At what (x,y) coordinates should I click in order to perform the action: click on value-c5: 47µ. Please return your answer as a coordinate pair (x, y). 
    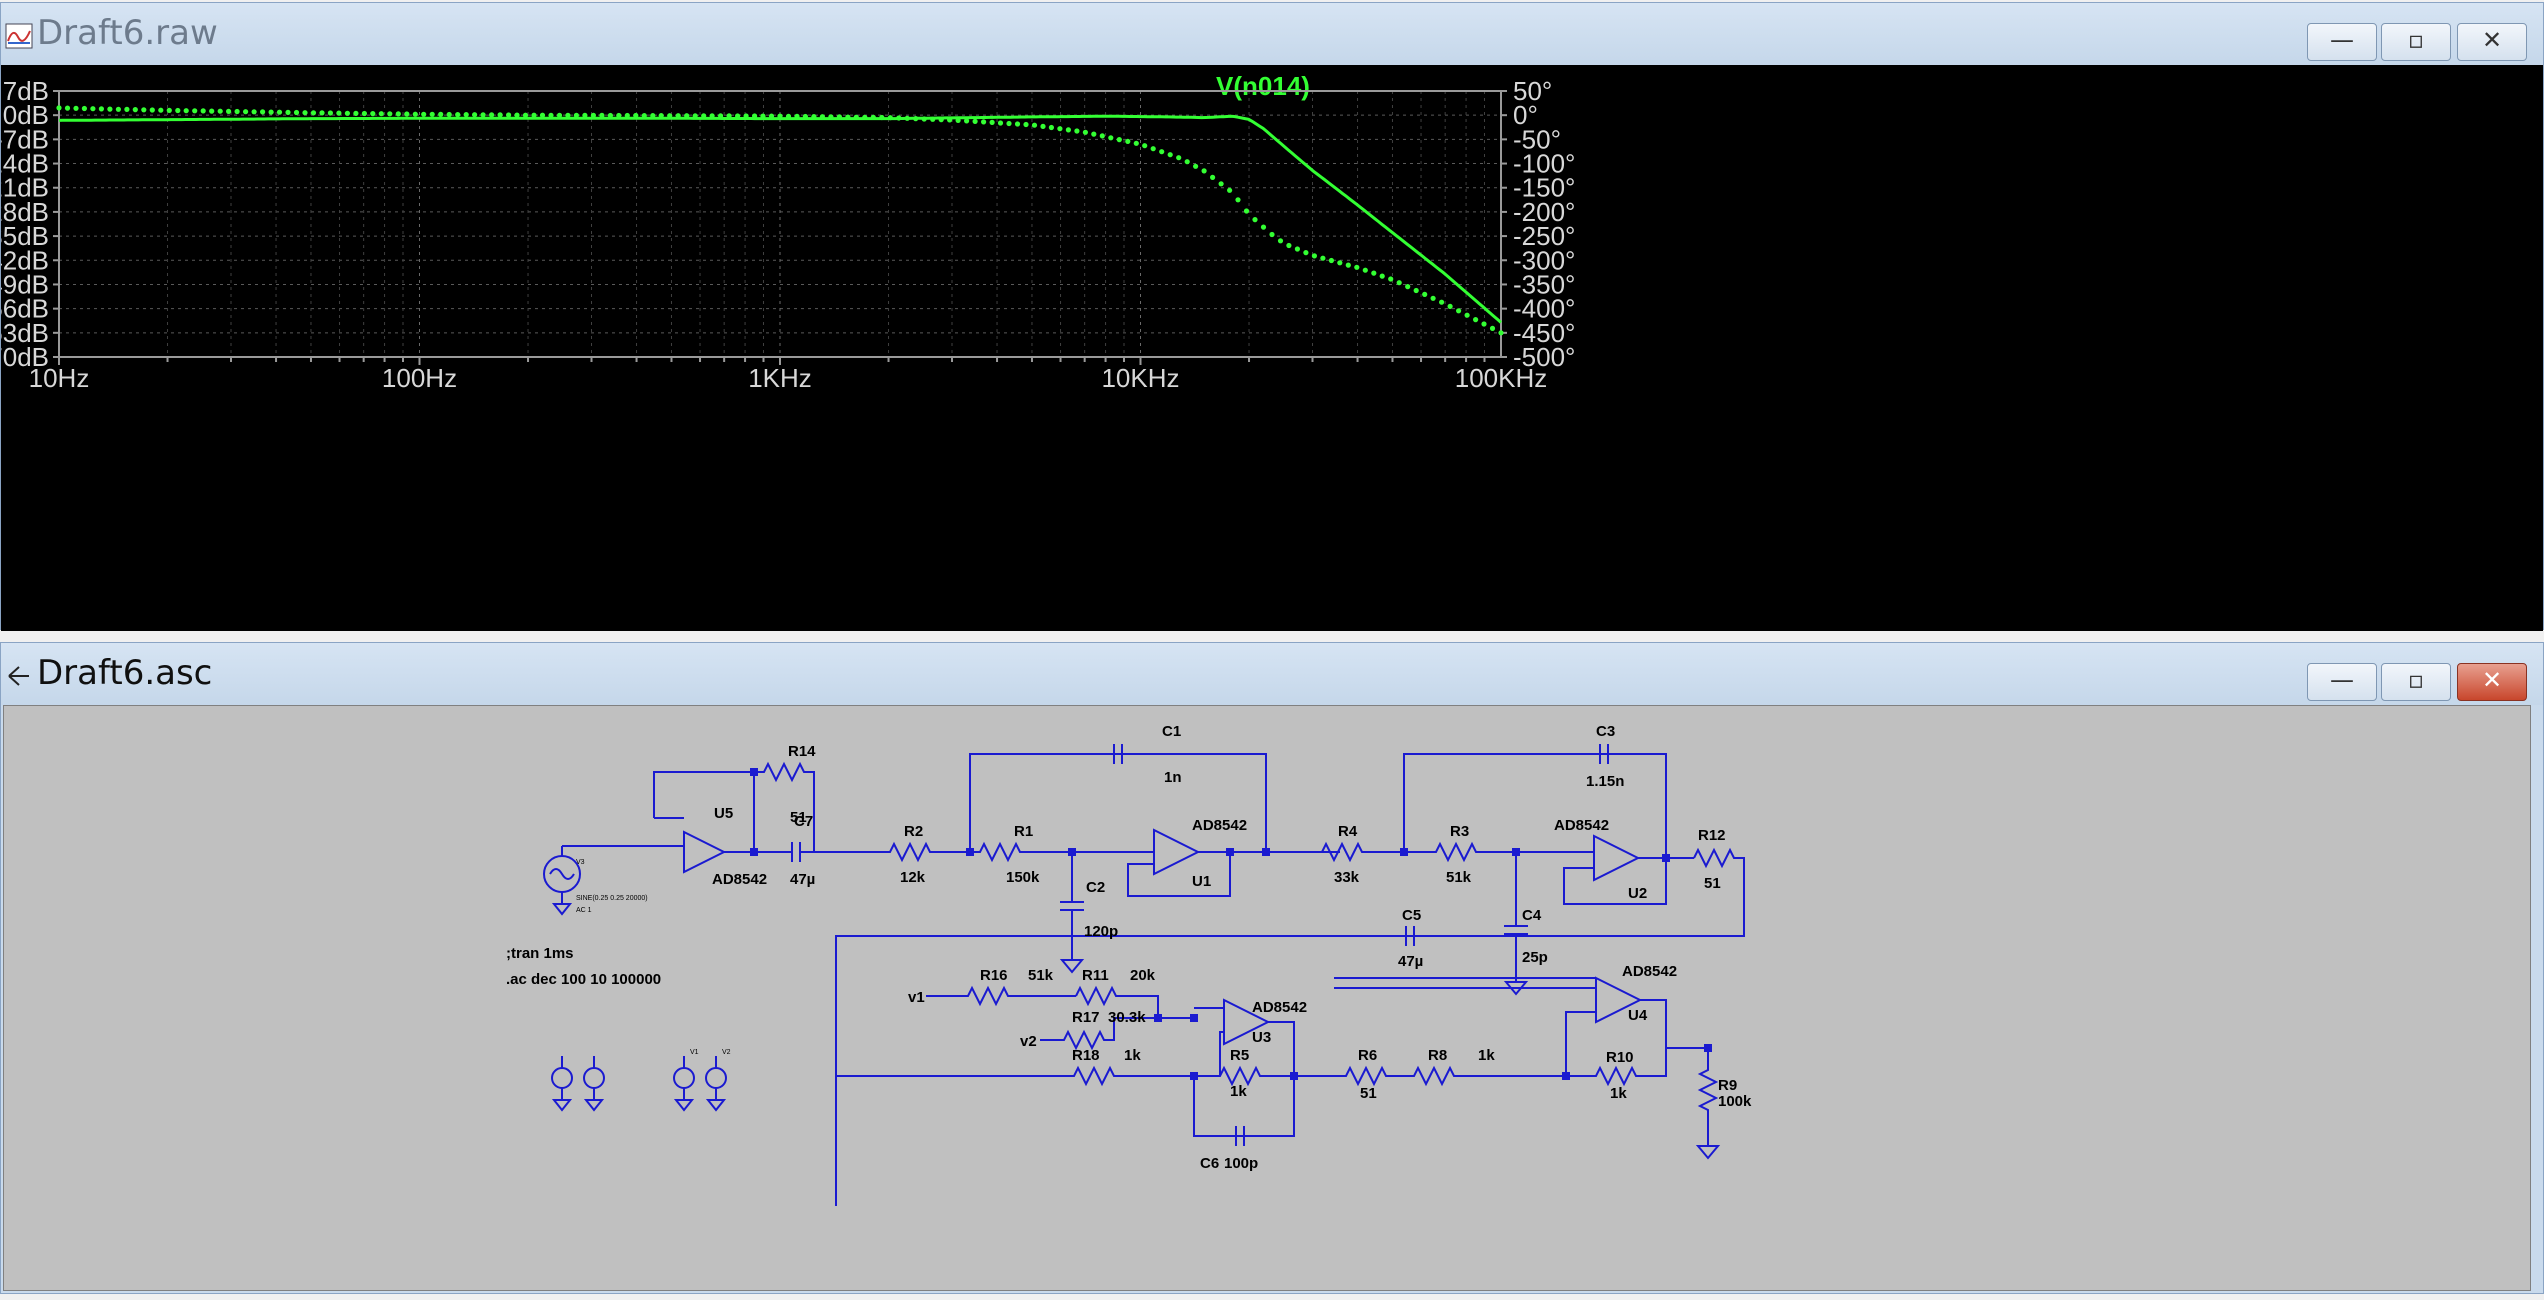
    Looking at the image, I should click on (1410, 961).